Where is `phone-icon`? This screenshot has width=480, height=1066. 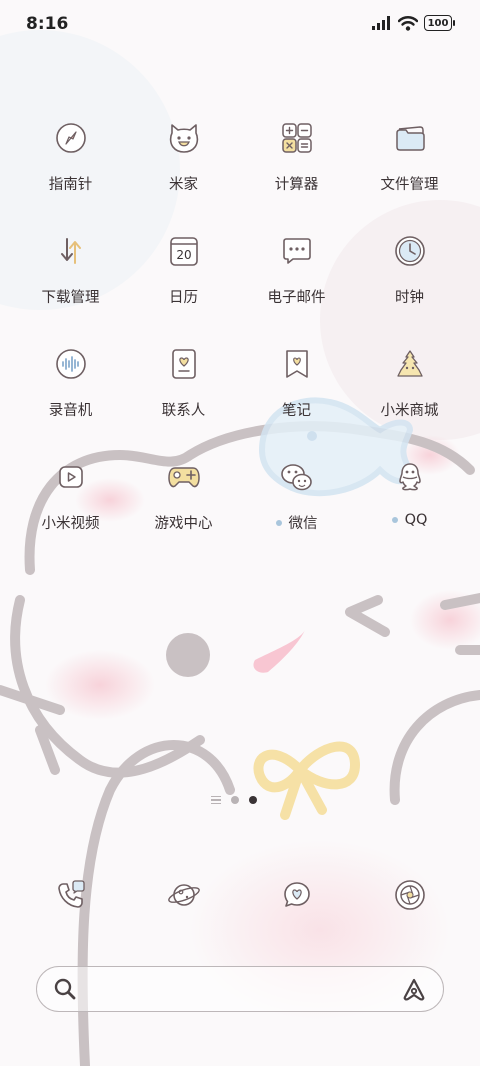
phone-icon is located at coordinates (71, 895).